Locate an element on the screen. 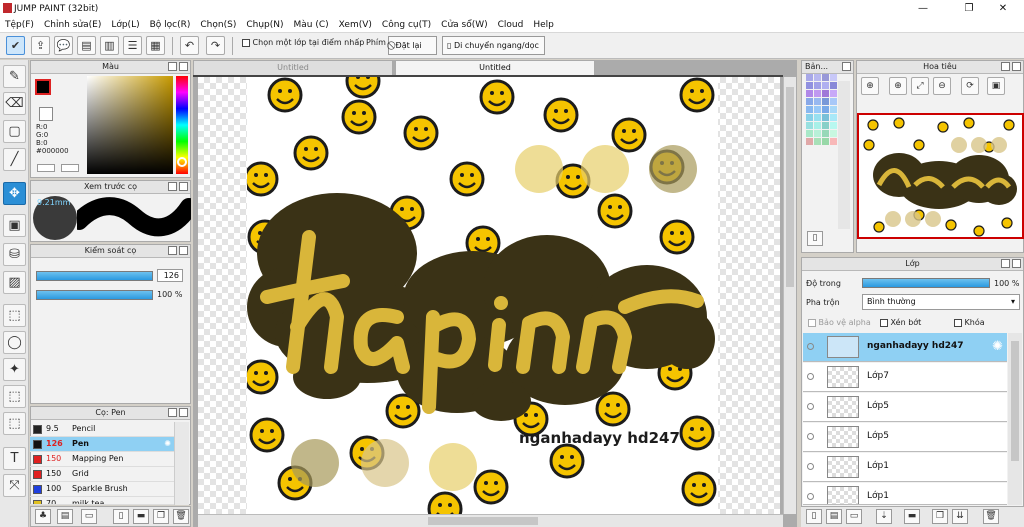 The image size is (1024, 527). layer-row: Lớp7 is located at coordinates (905, 377).